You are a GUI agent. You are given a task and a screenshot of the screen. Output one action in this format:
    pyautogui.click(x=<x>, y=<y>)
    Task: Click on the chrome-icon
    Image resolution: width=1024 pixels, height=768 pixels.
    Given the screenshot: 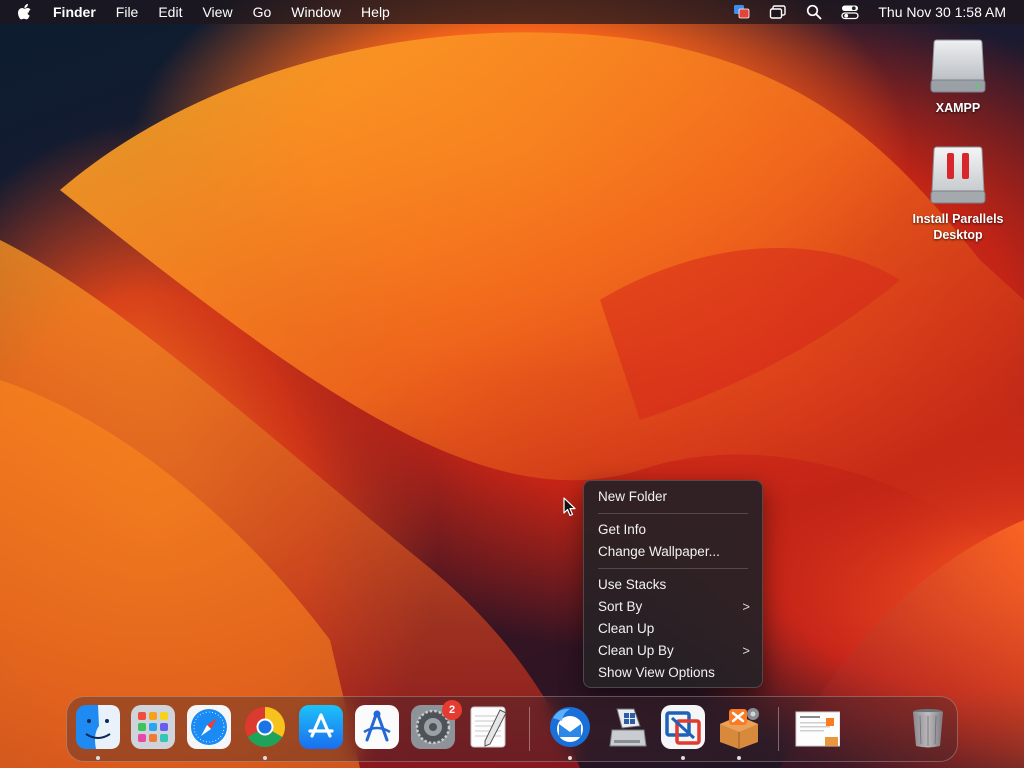 What is the action you would take?
    pyautogui.click(x=265, y=727)
    